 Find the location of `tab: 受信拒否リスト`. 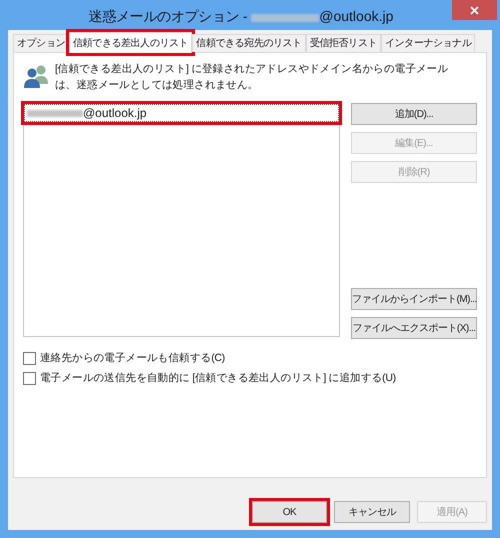

tab: 受信拒否リスト is located at coordinates (344, 43).